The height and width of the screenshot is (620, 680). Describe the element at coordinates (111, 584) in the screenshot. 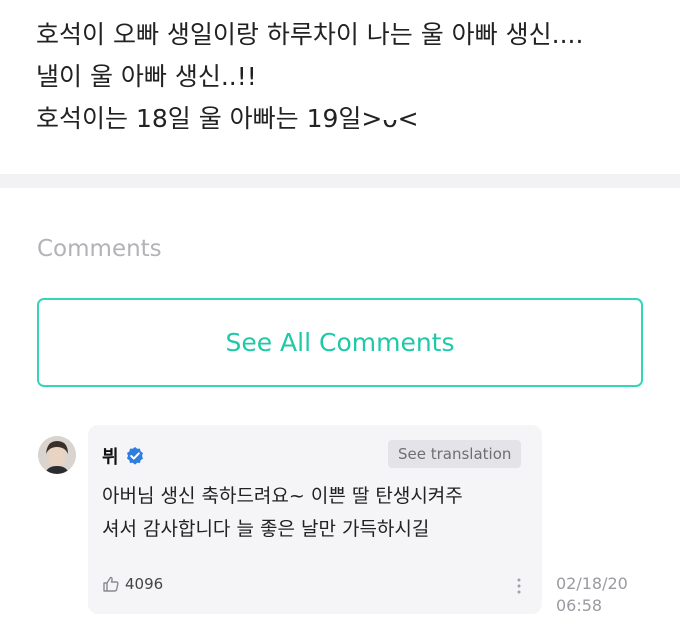

I see `thumbs-up-icon` at that location.